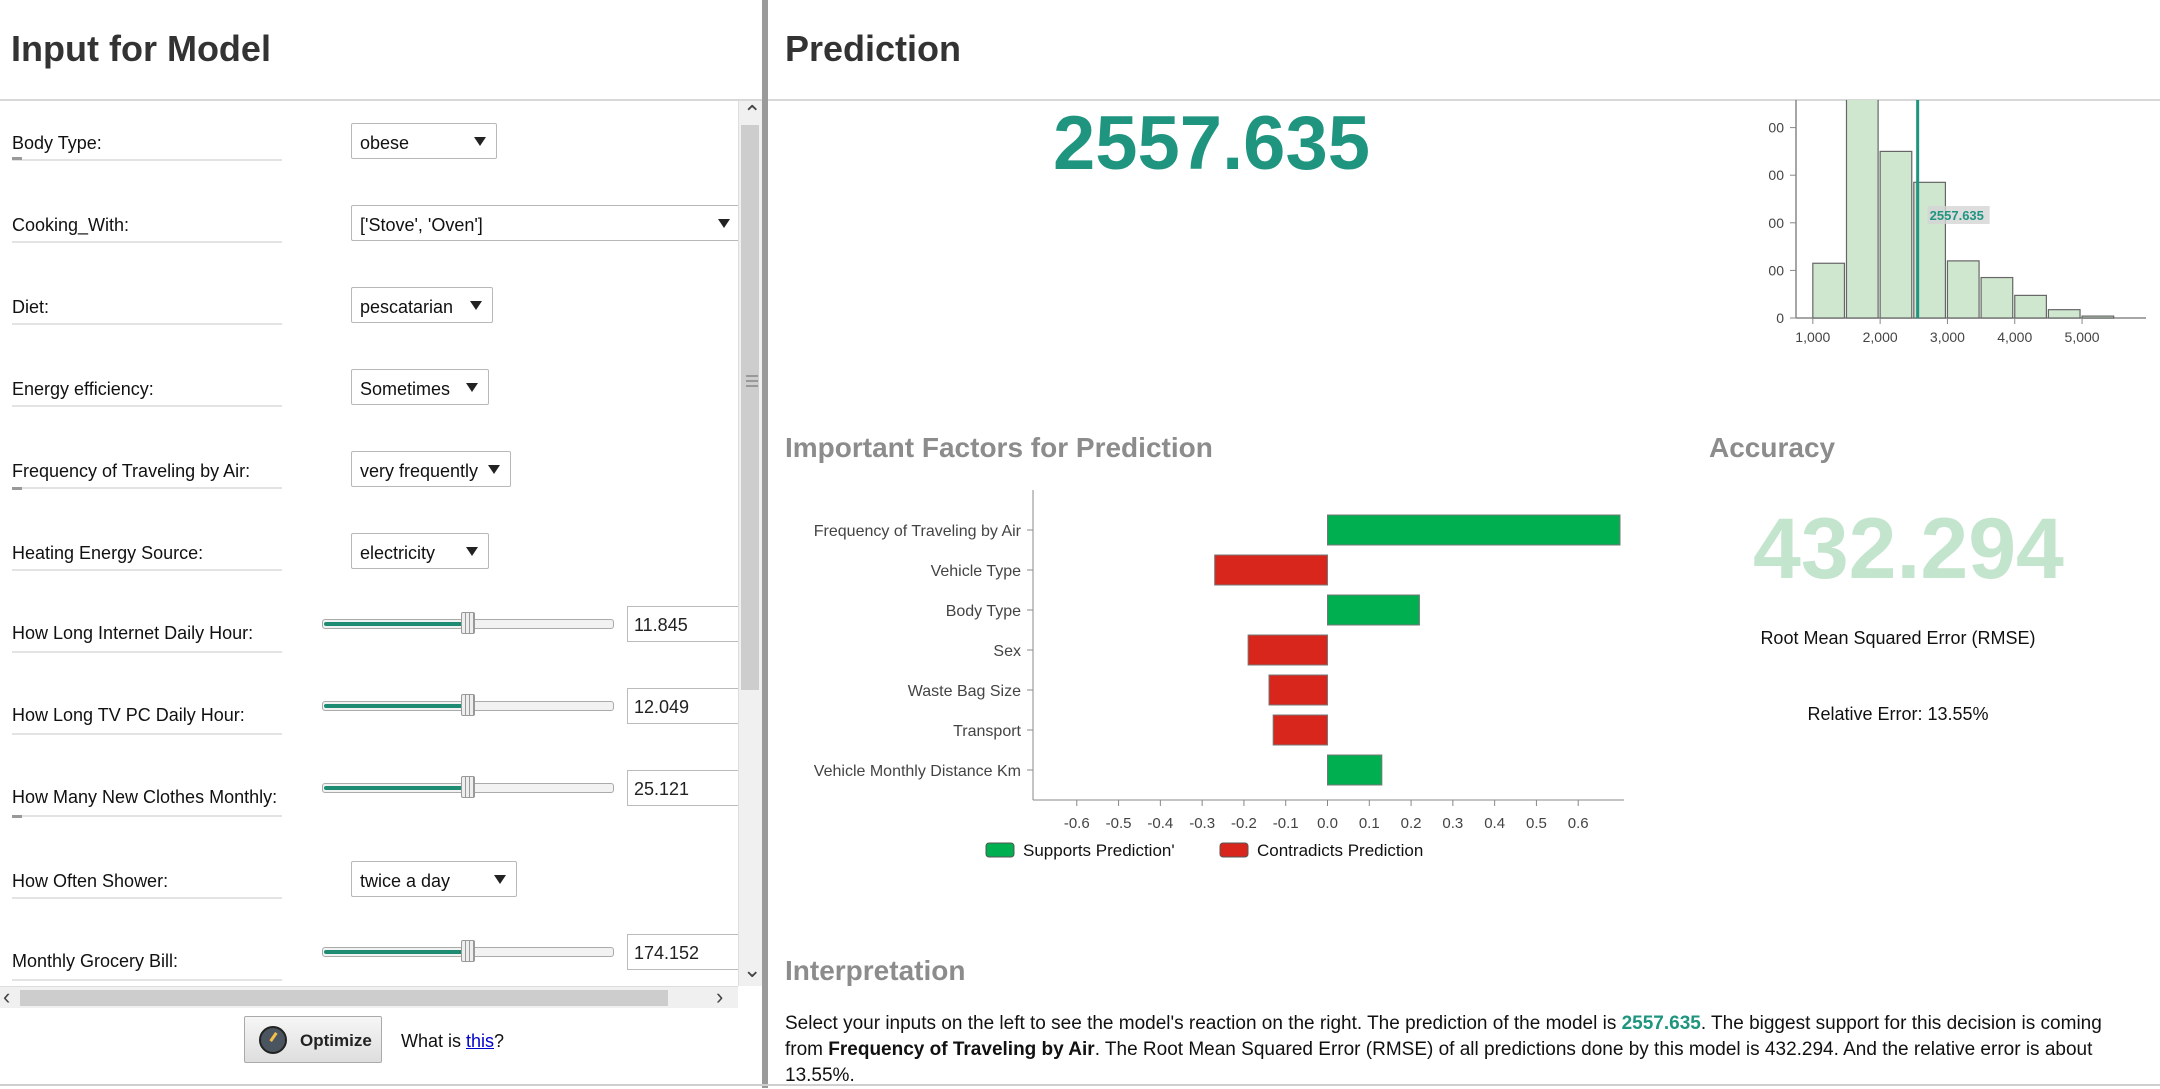 This screenshot has height=1089, width=2160. What do you see at coordinates (918, 531) in the screenshot?
I see `factor-label: Frequency of Traveling by Air` at bounding box center [918, 531].